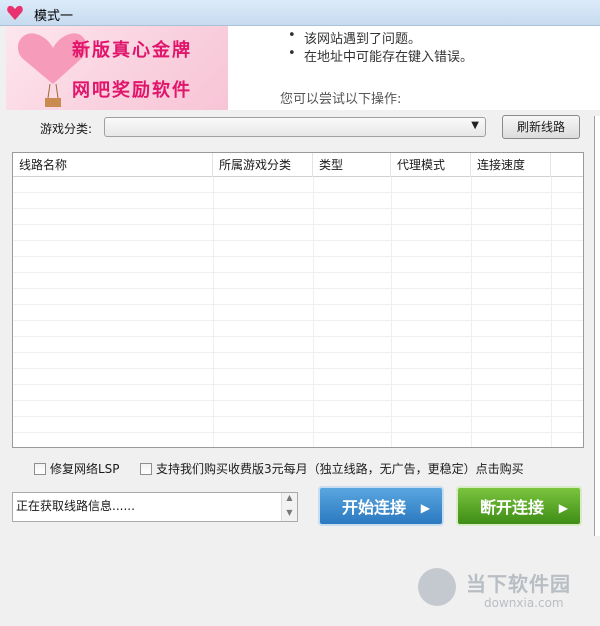 The height and width of the screenshot is (626, 600). I want to click on buy-paid-version-checkbox: 支持我们购买收费版3元每月（独立线路，无广告，更稳定）点击购买, so click(332, 468).